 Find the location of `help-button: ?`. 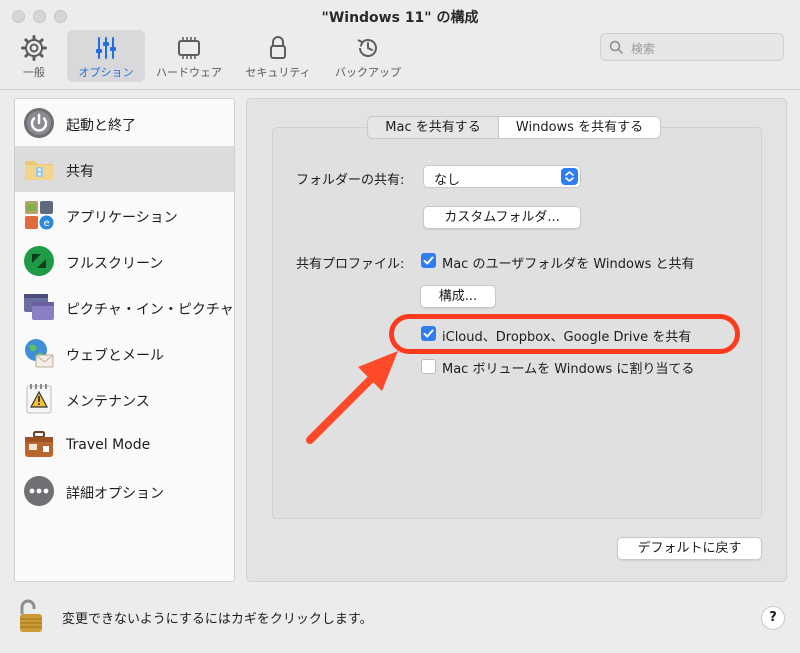

help-button: ? is located at coordinates (773, 618).